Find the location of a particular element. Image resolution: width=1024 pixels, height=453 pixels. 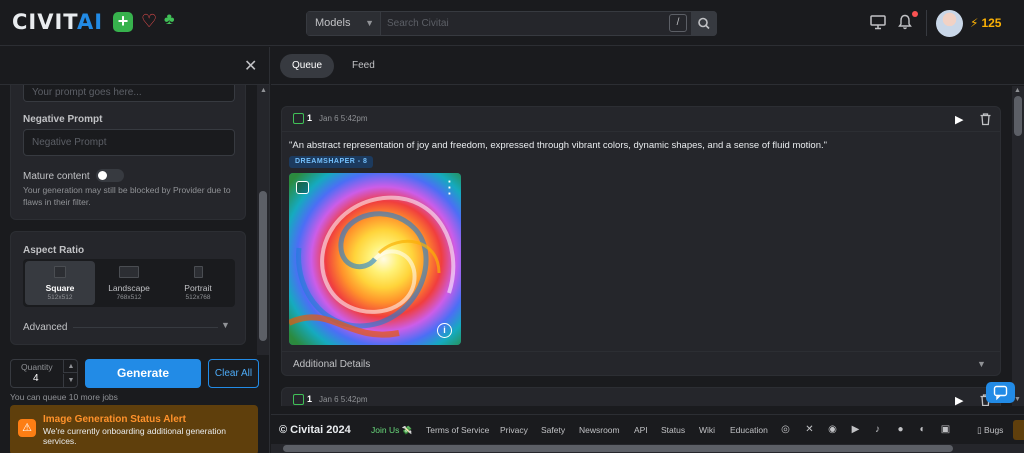

abstract-swirl-image is located at coordinates (375, 259).